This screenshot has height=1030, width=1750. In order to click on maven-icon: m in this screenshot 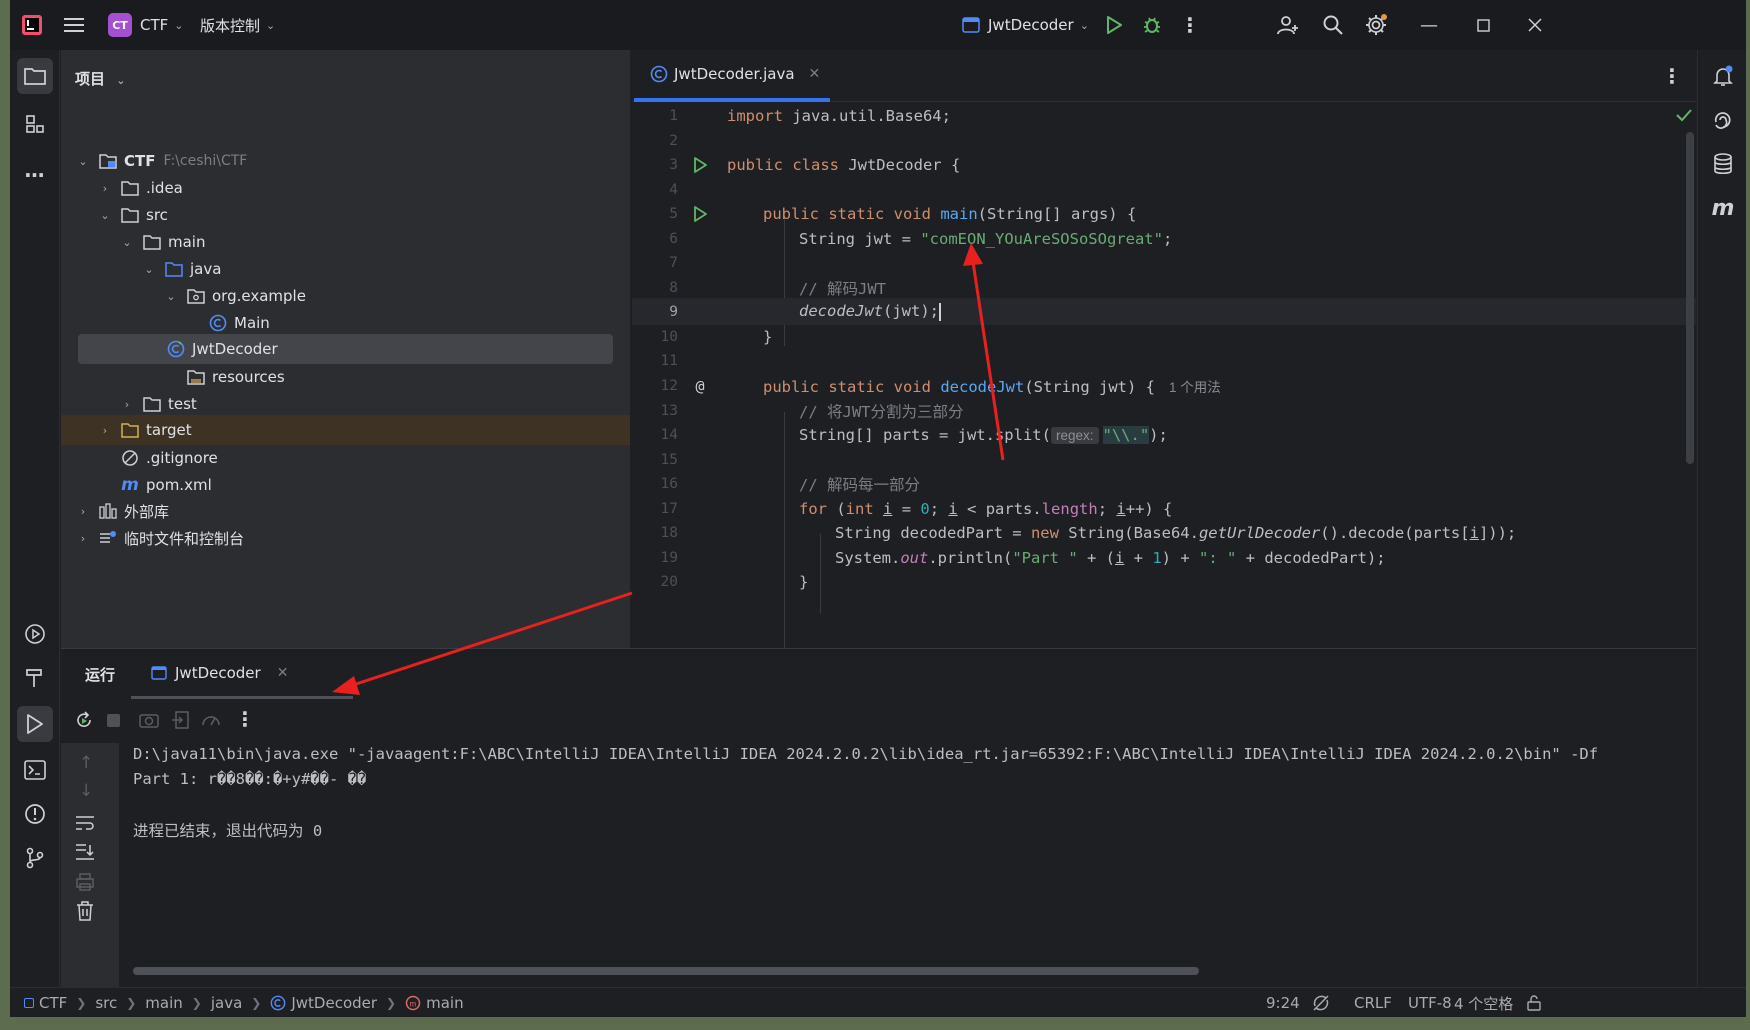, I will do `click(130, 485)`.